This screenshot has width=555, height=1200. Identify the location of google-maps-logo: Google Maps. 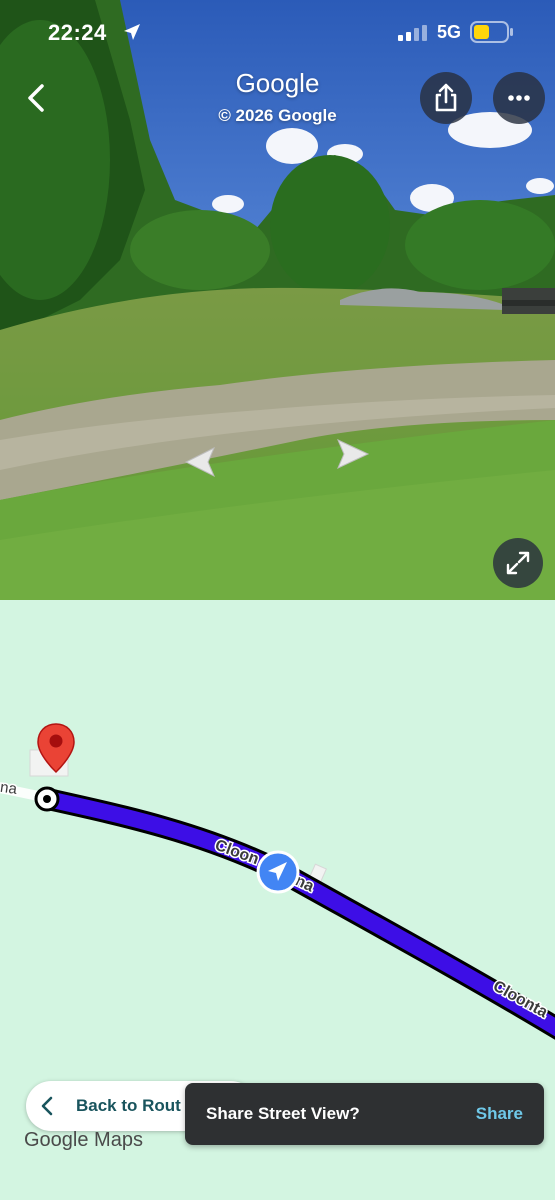
(83, 1140).